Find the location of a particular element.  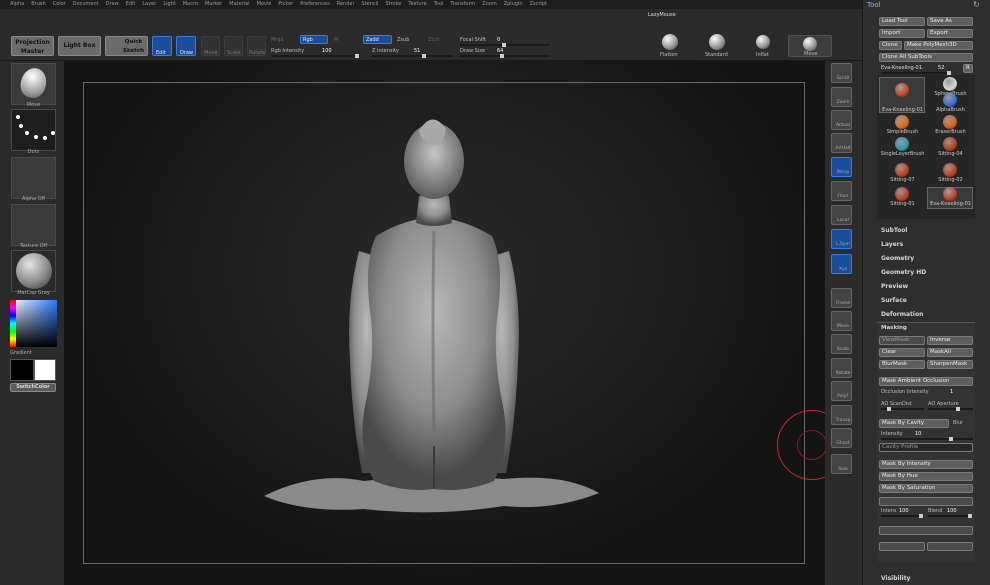

mask-by-intensity-button: Mask By Intensity is located at coordinates (926, 464).